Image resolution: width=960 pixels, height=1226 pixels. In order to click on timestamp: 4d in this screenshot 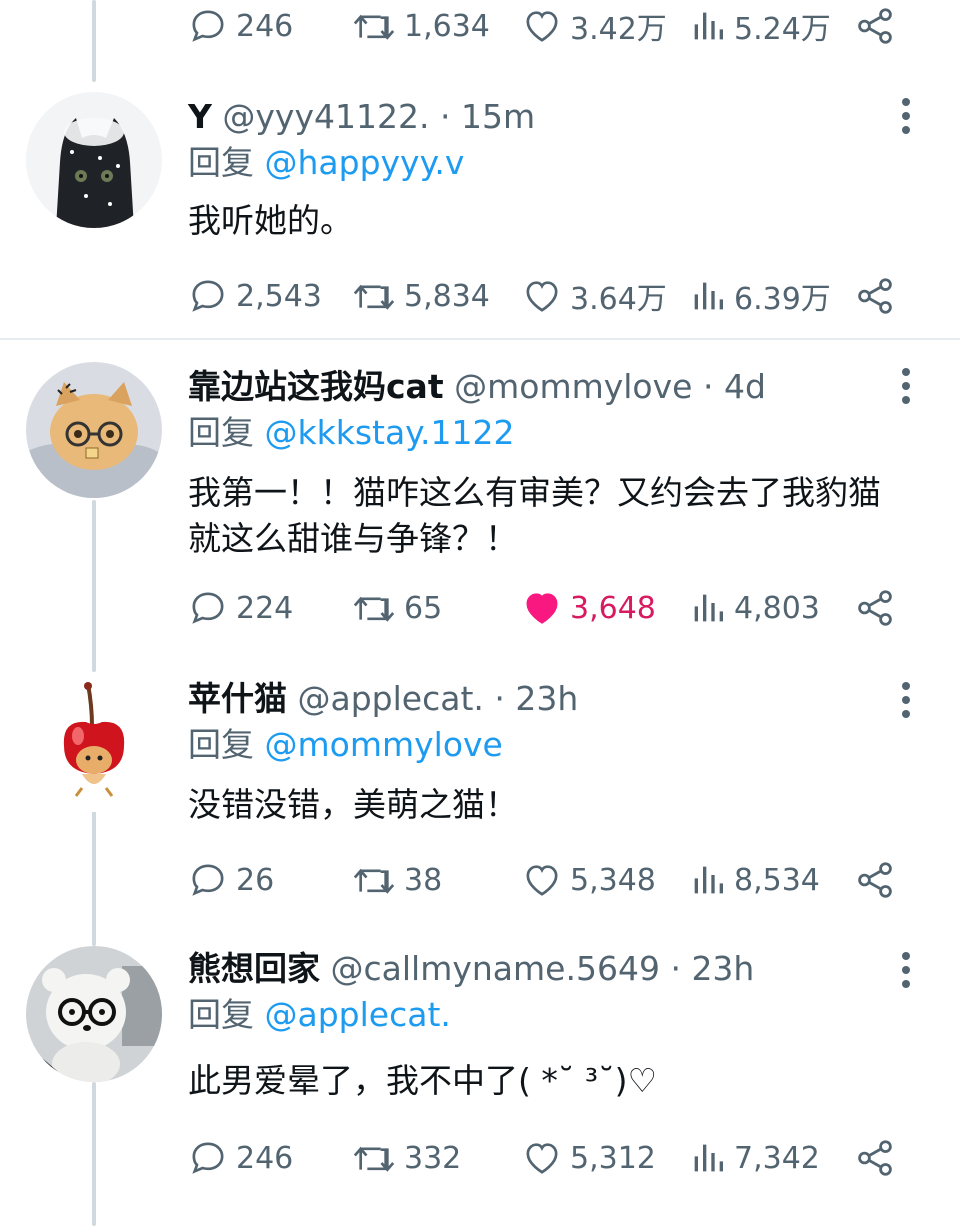, I will do `click(745, 386)`.